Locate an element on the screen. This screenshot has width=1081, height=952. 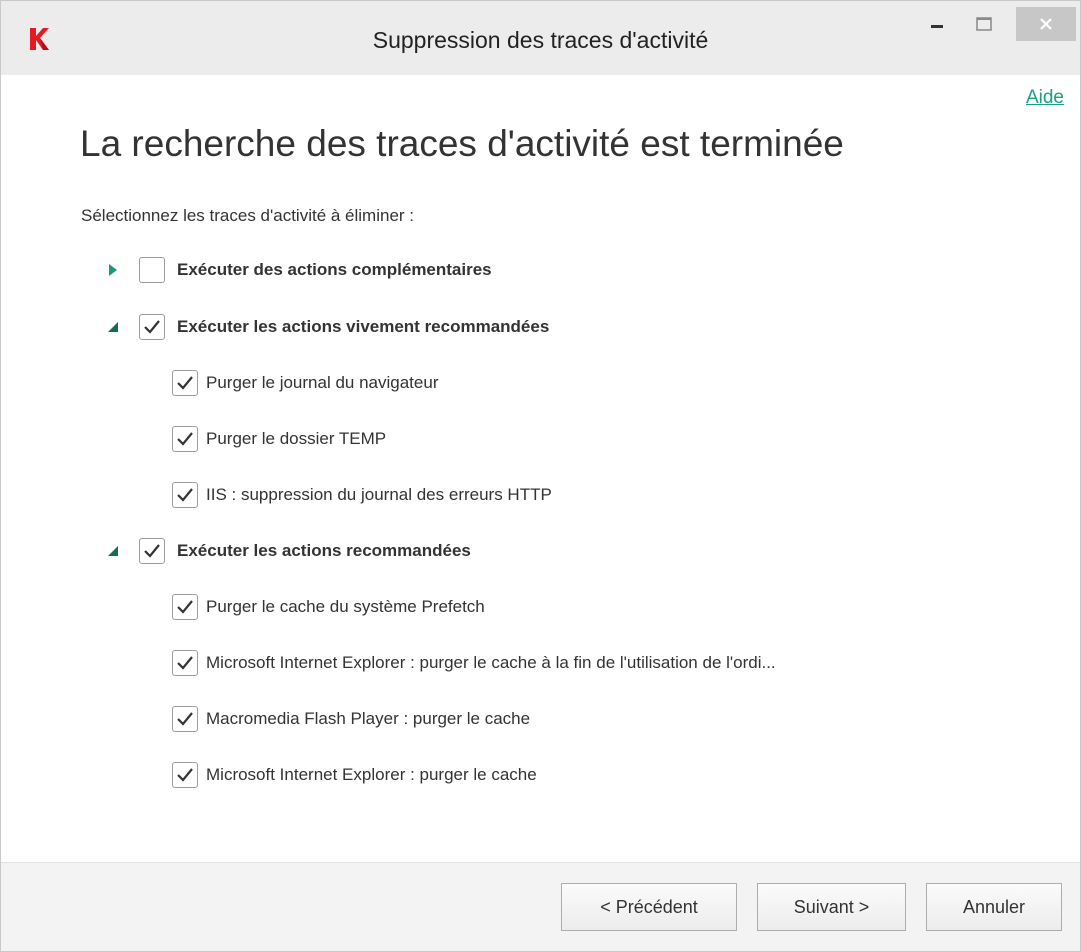
tree-item-label: Purger le cache du système Prefetch is located at coordinates (345, 606).